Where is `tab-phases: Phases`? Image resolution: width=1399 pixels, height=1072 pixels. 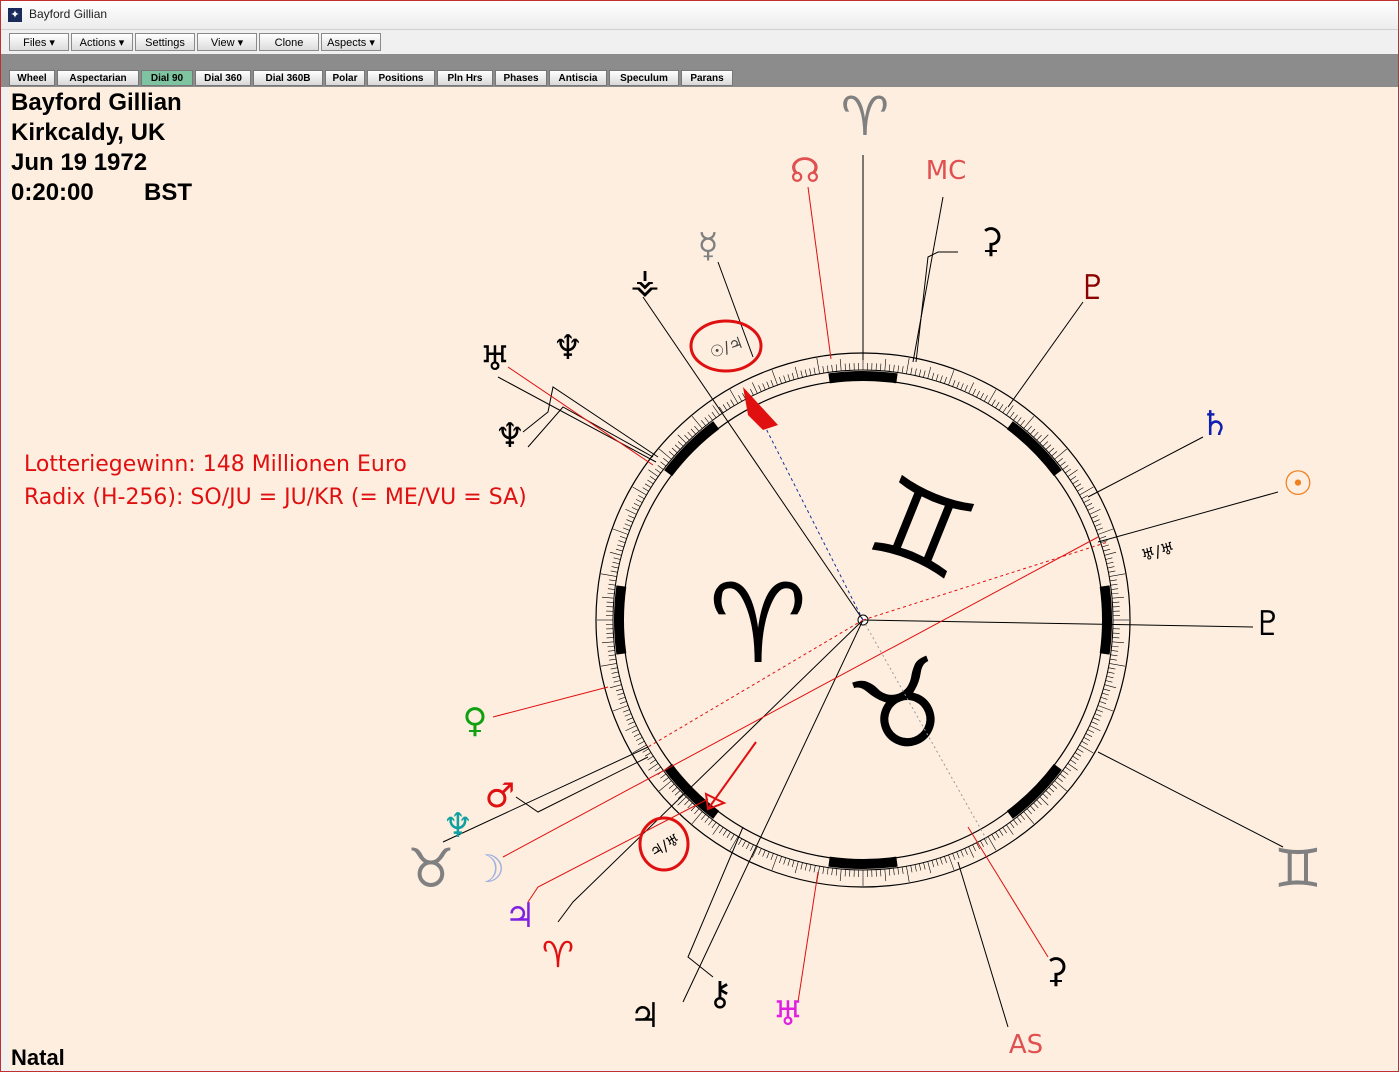 tab-phases: Phases is located at coordinates (521, 78).